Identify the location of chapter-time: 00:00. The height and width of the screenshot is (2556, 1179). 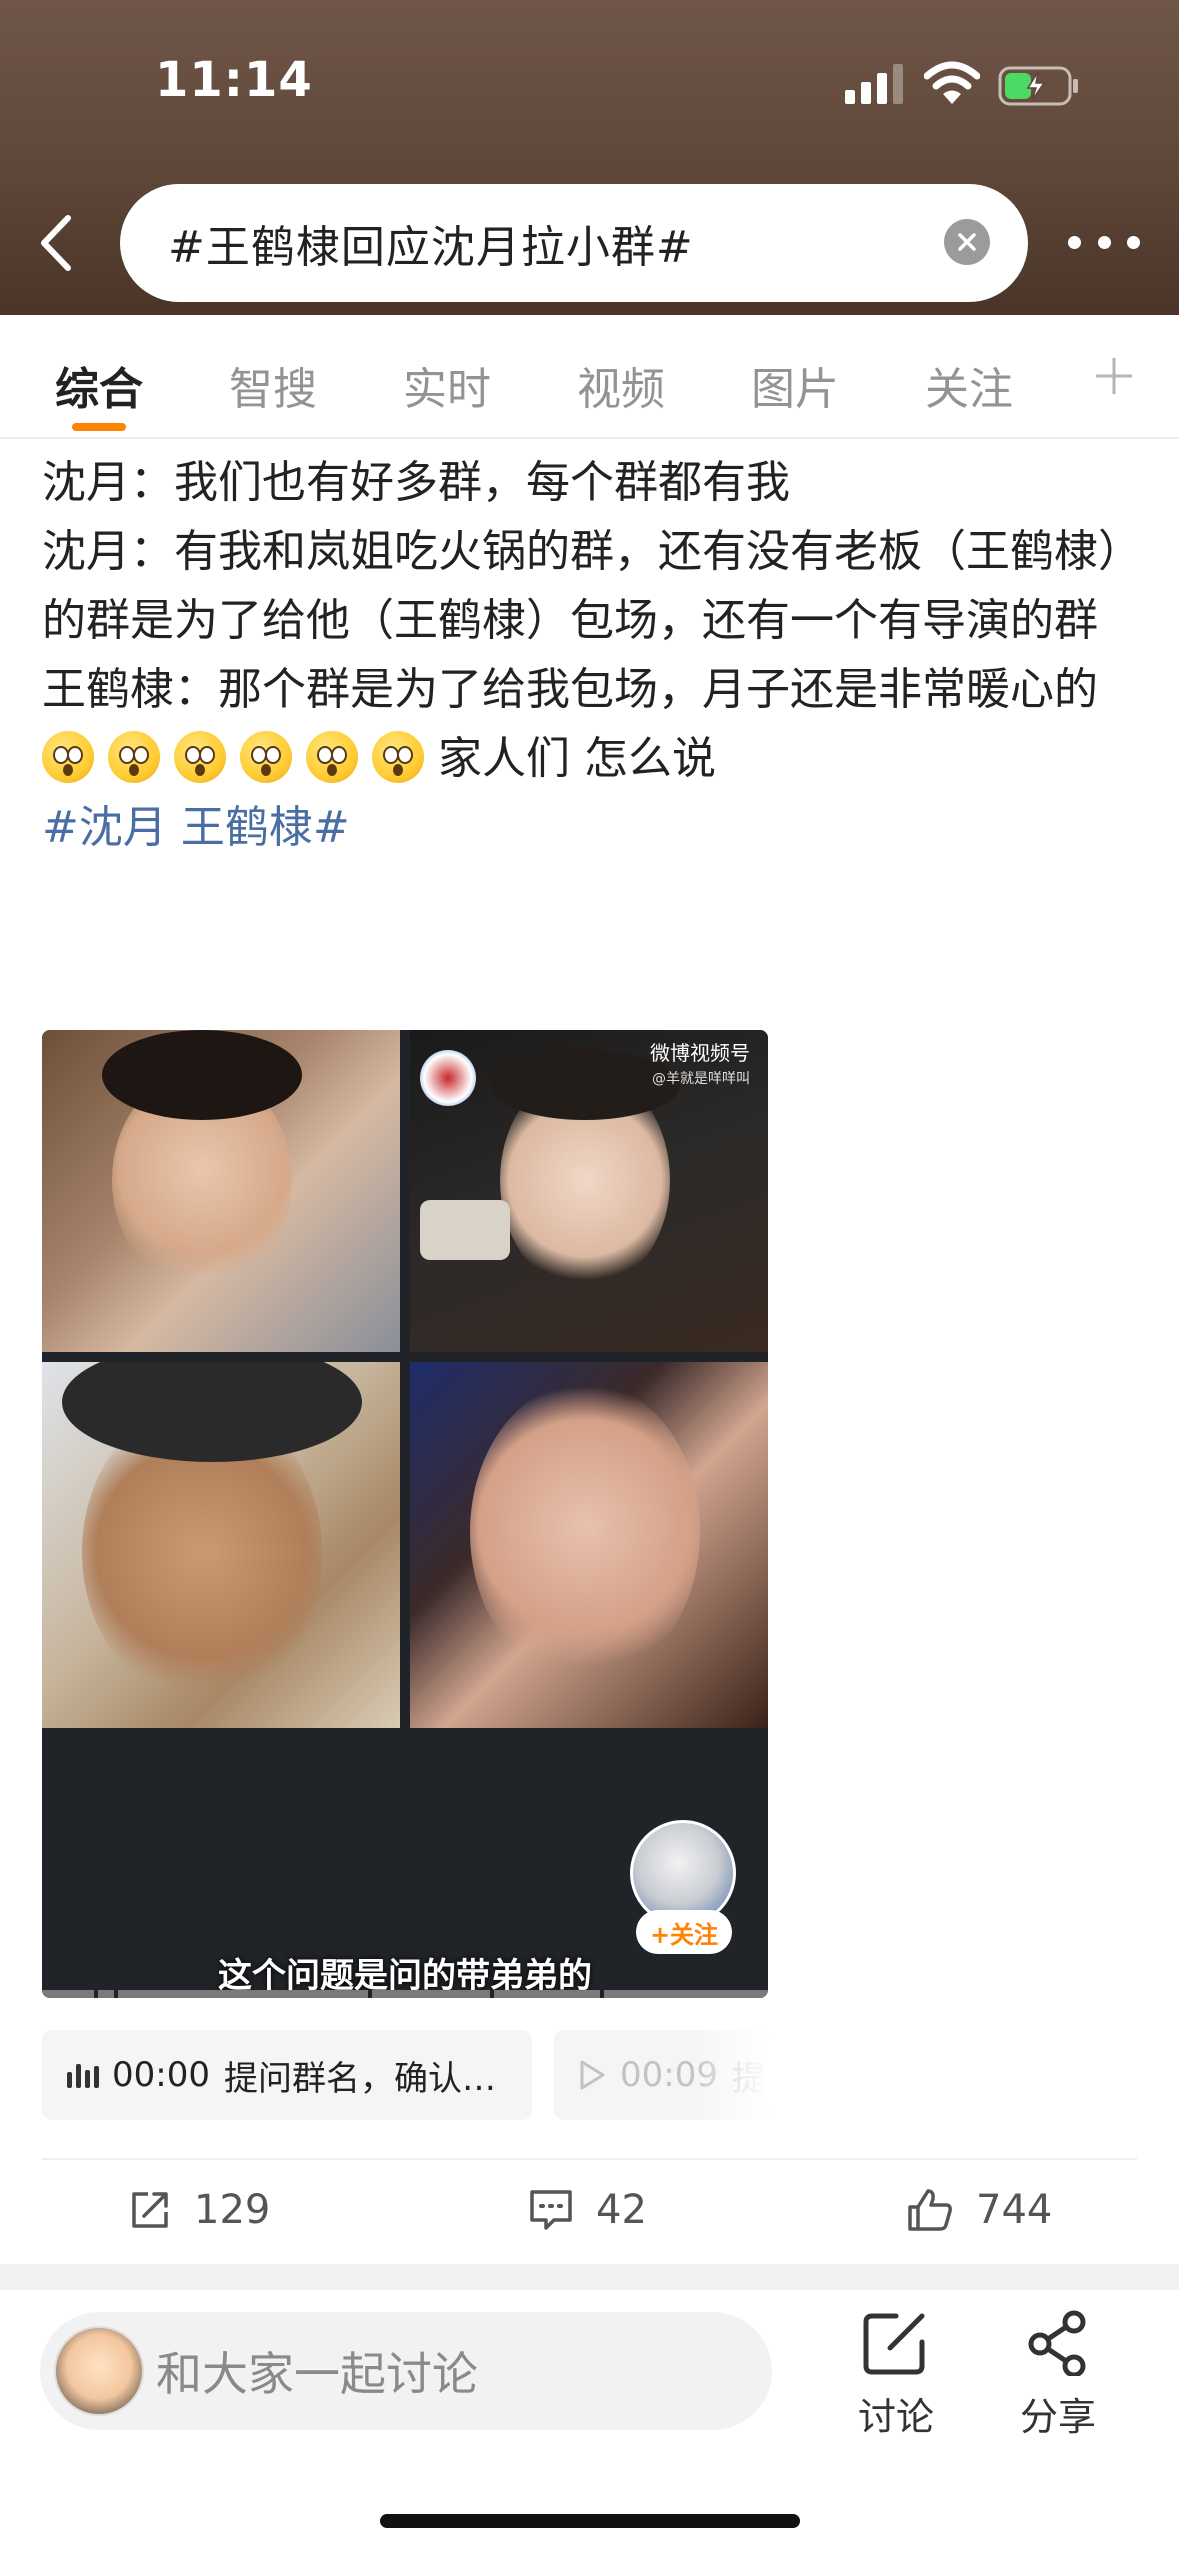
(161, 2075).